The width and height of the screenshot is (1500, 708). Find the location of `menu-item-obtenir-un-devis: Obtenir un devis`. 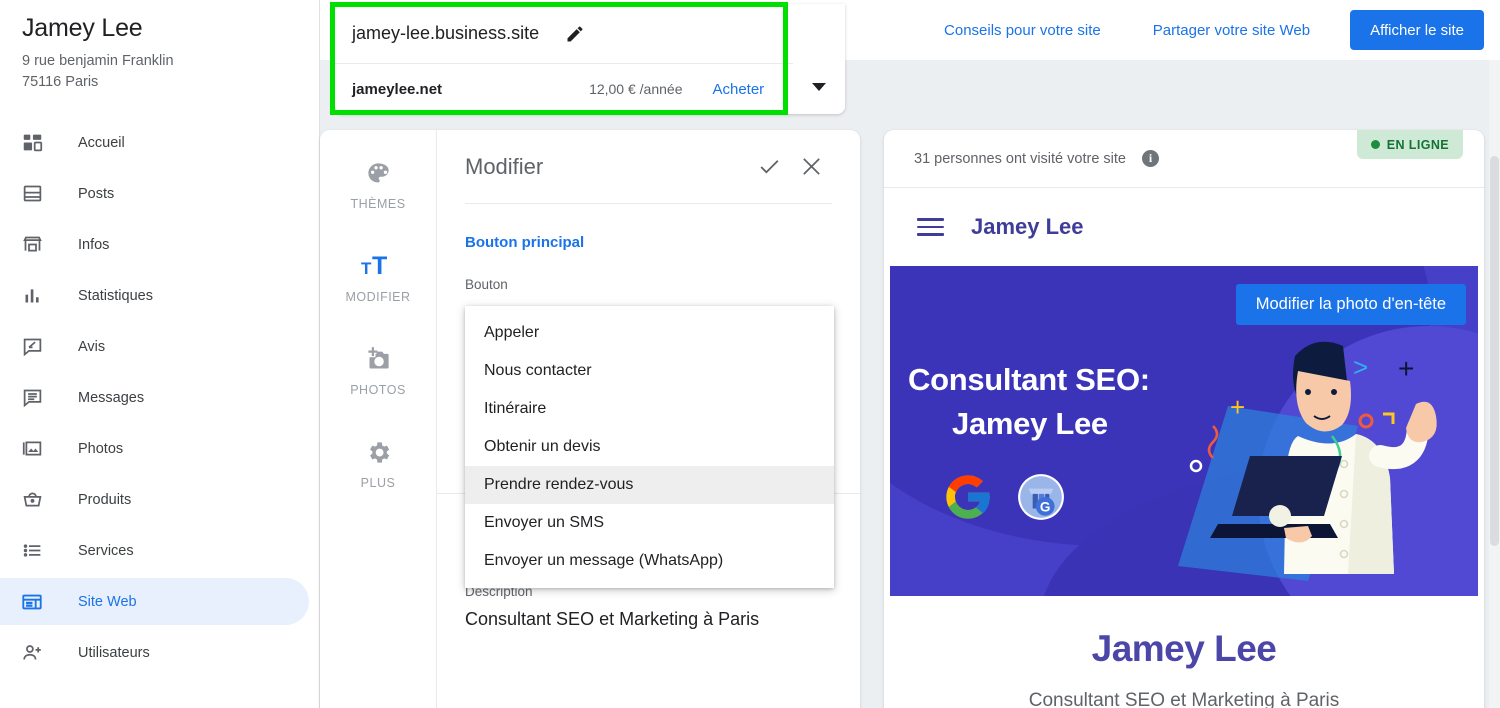

menu-item-obtenir-un-devis: Obtenir un devis is located at coordinates (649, 447).